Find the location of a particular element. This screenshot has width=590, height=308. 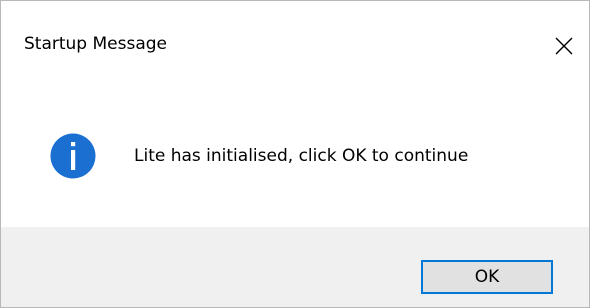

close-button is located at coordinates (564, 46).